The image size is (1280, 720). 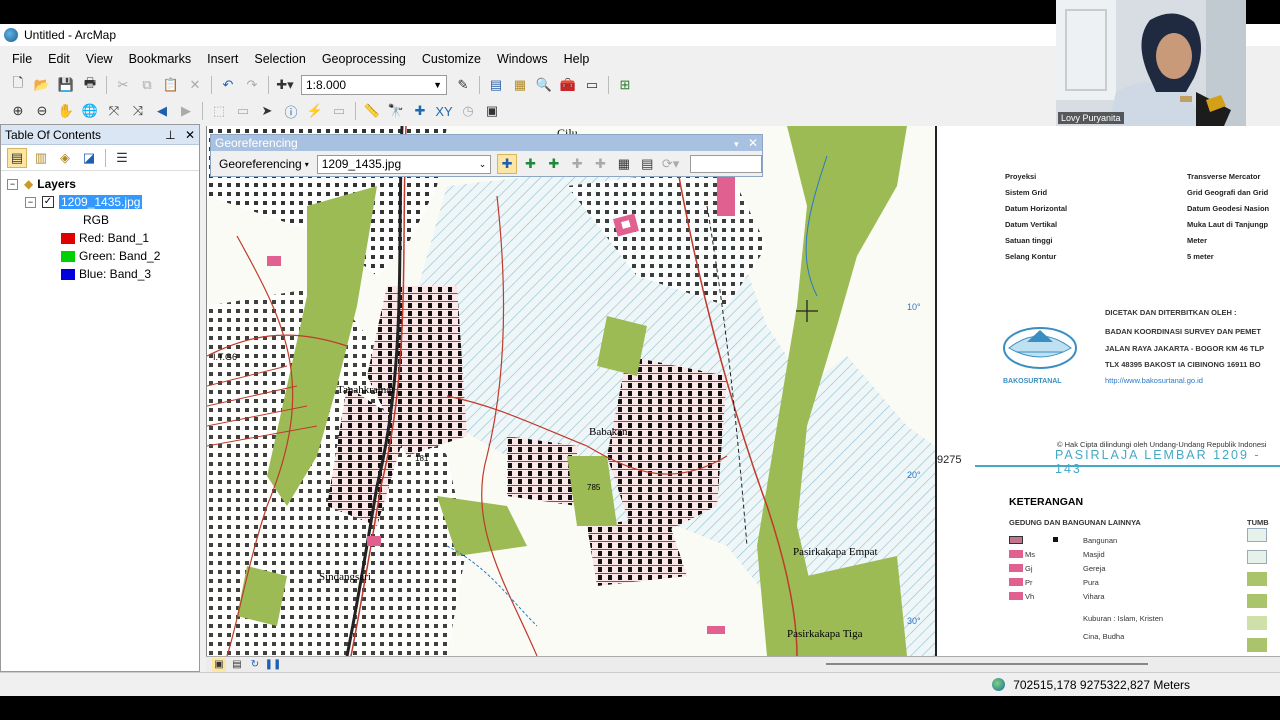 What do you see at coordinates (914, 475) in the screenshot?
I see `map-grid-label: 20°` at bounding box center [914, 475].